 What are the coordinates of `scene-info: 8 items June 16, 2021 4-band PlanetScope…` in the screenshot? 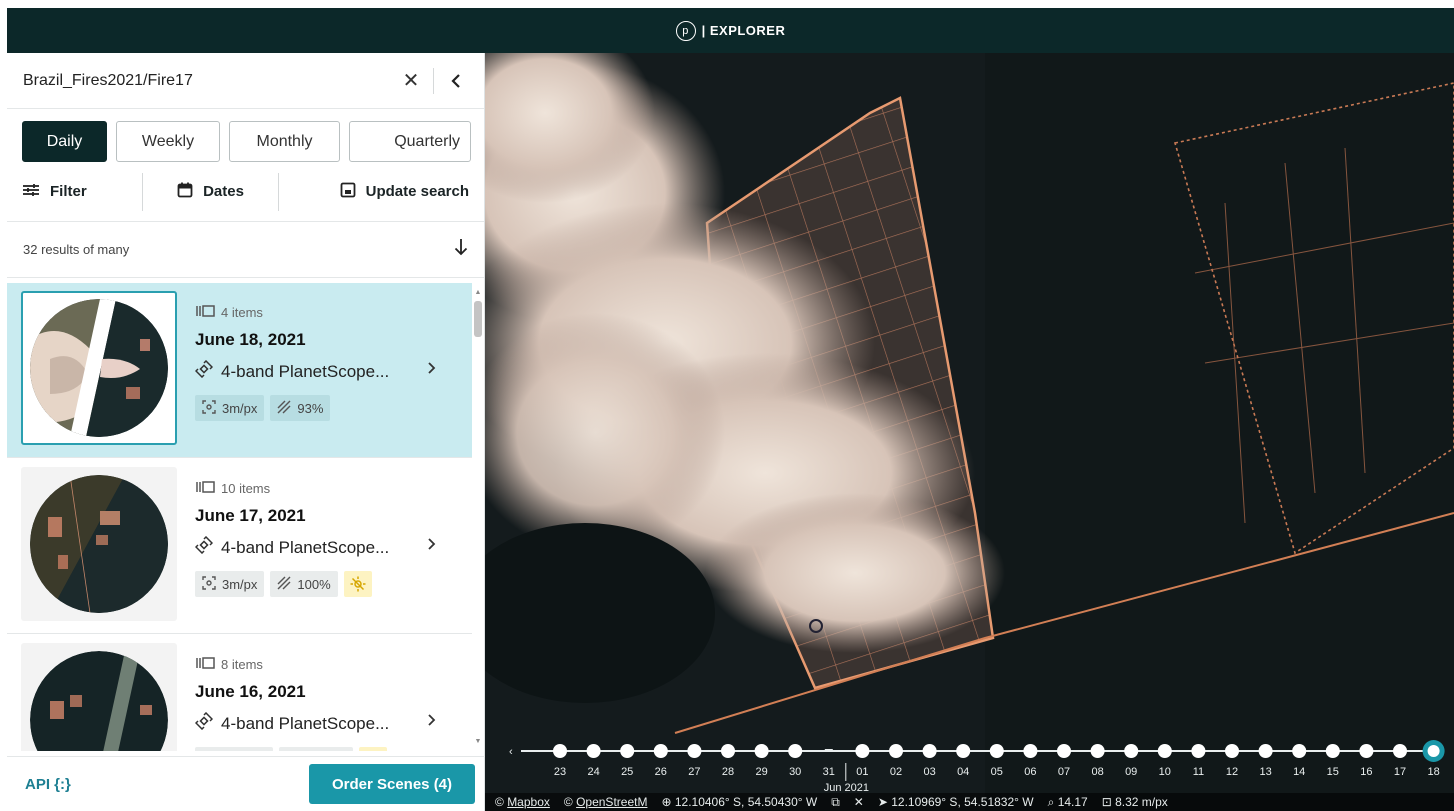 It's located at (314, 704).